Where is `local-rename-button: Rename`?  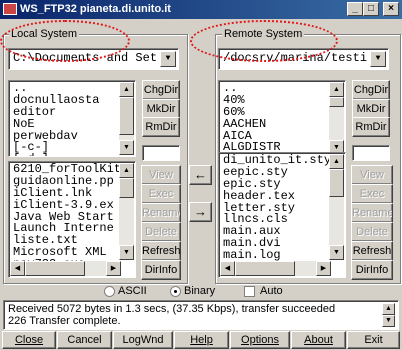
local-rename-button: Rename is located at coordinates (161, 213).